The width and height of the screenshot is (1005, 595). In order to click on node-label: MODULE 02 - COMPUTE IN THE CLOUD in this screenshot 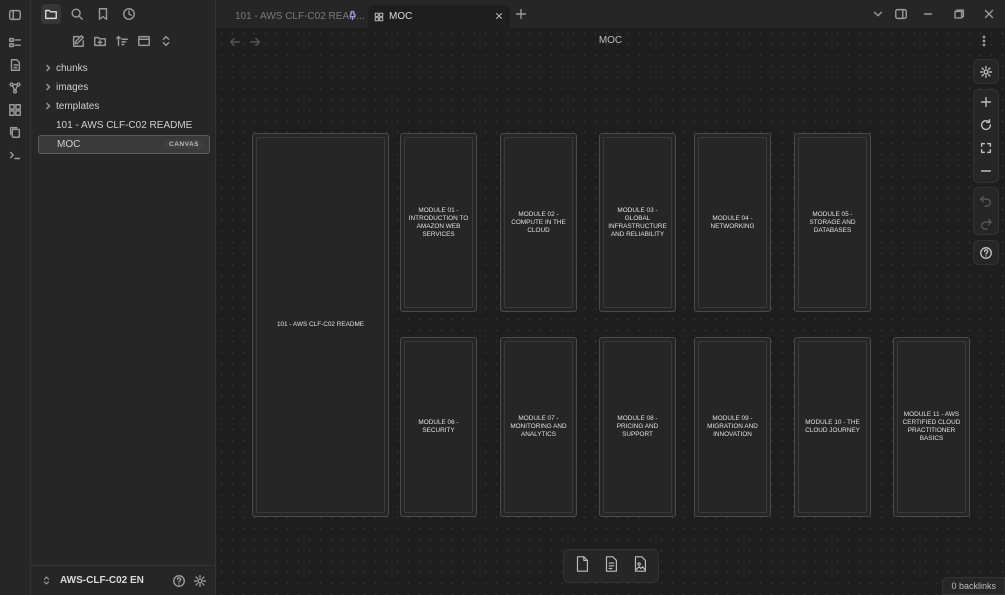, I will do `click(538, 222)`.